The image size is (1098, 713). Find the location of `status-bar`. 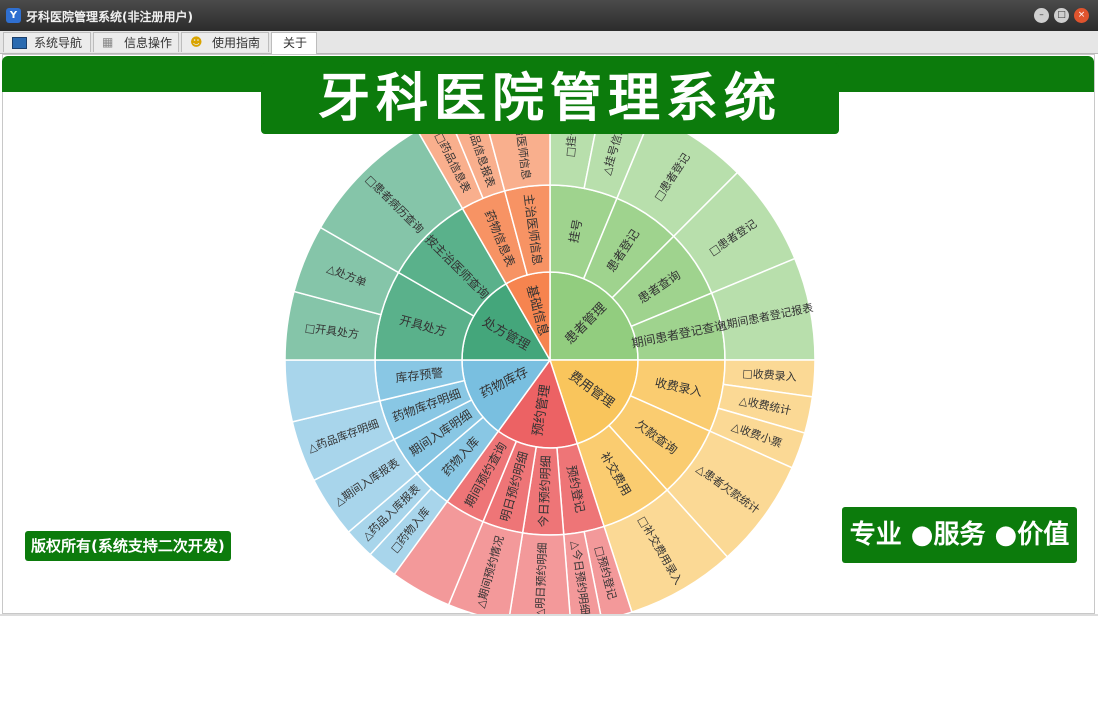

status-bar is located at coordinates (549, 615).